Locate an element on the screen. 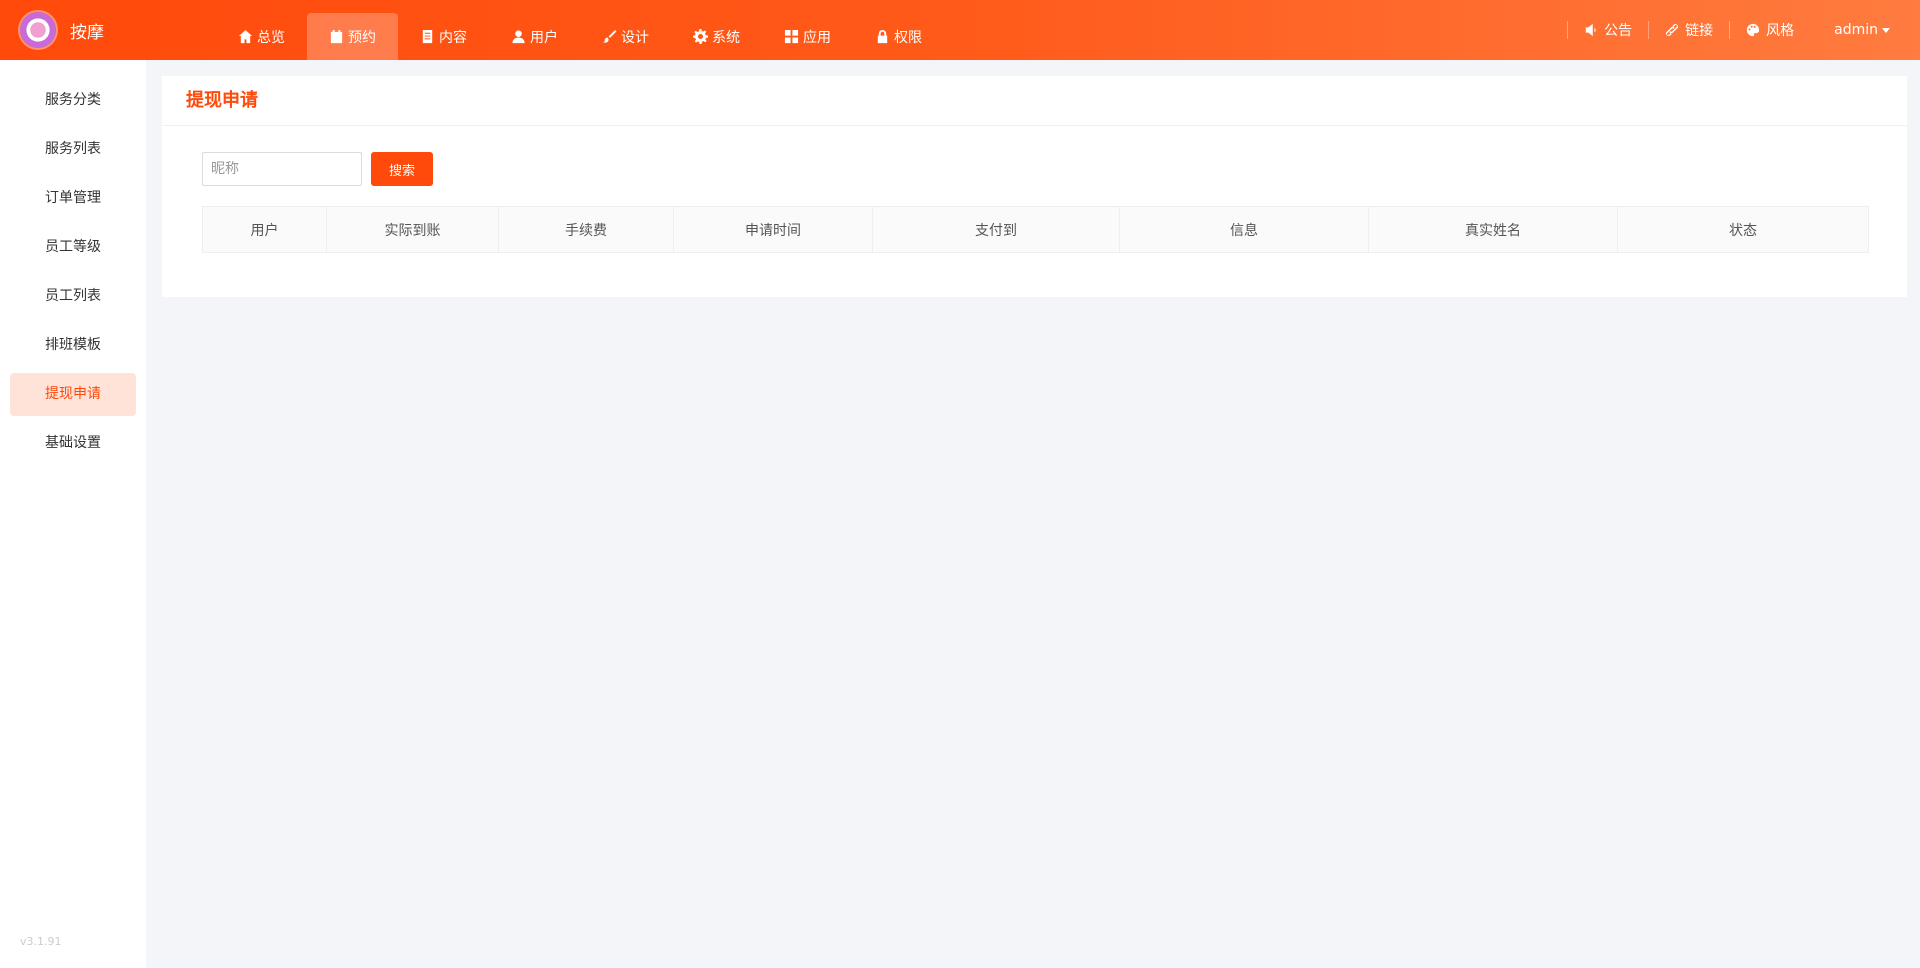  nav-item-label: 权限 is located at coordinates (908, 37).